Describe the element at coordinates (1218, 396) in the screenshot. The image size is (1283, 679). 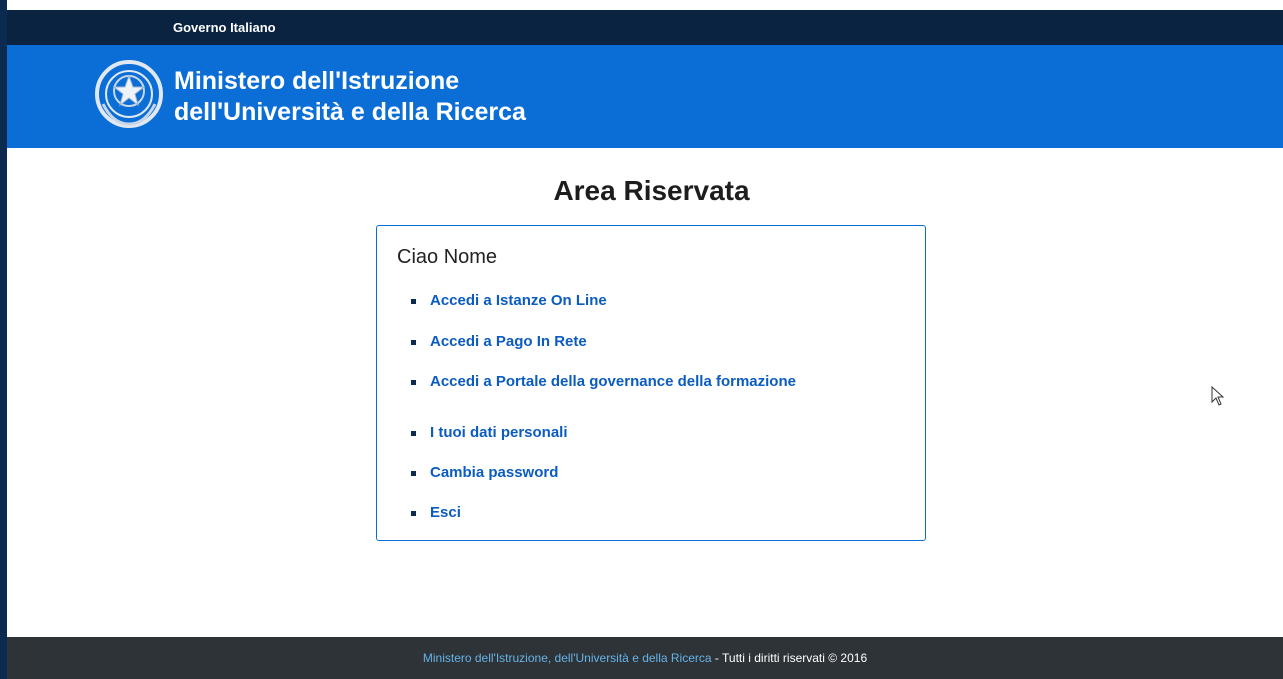
I see `mouse-cursor-icon` at that location.